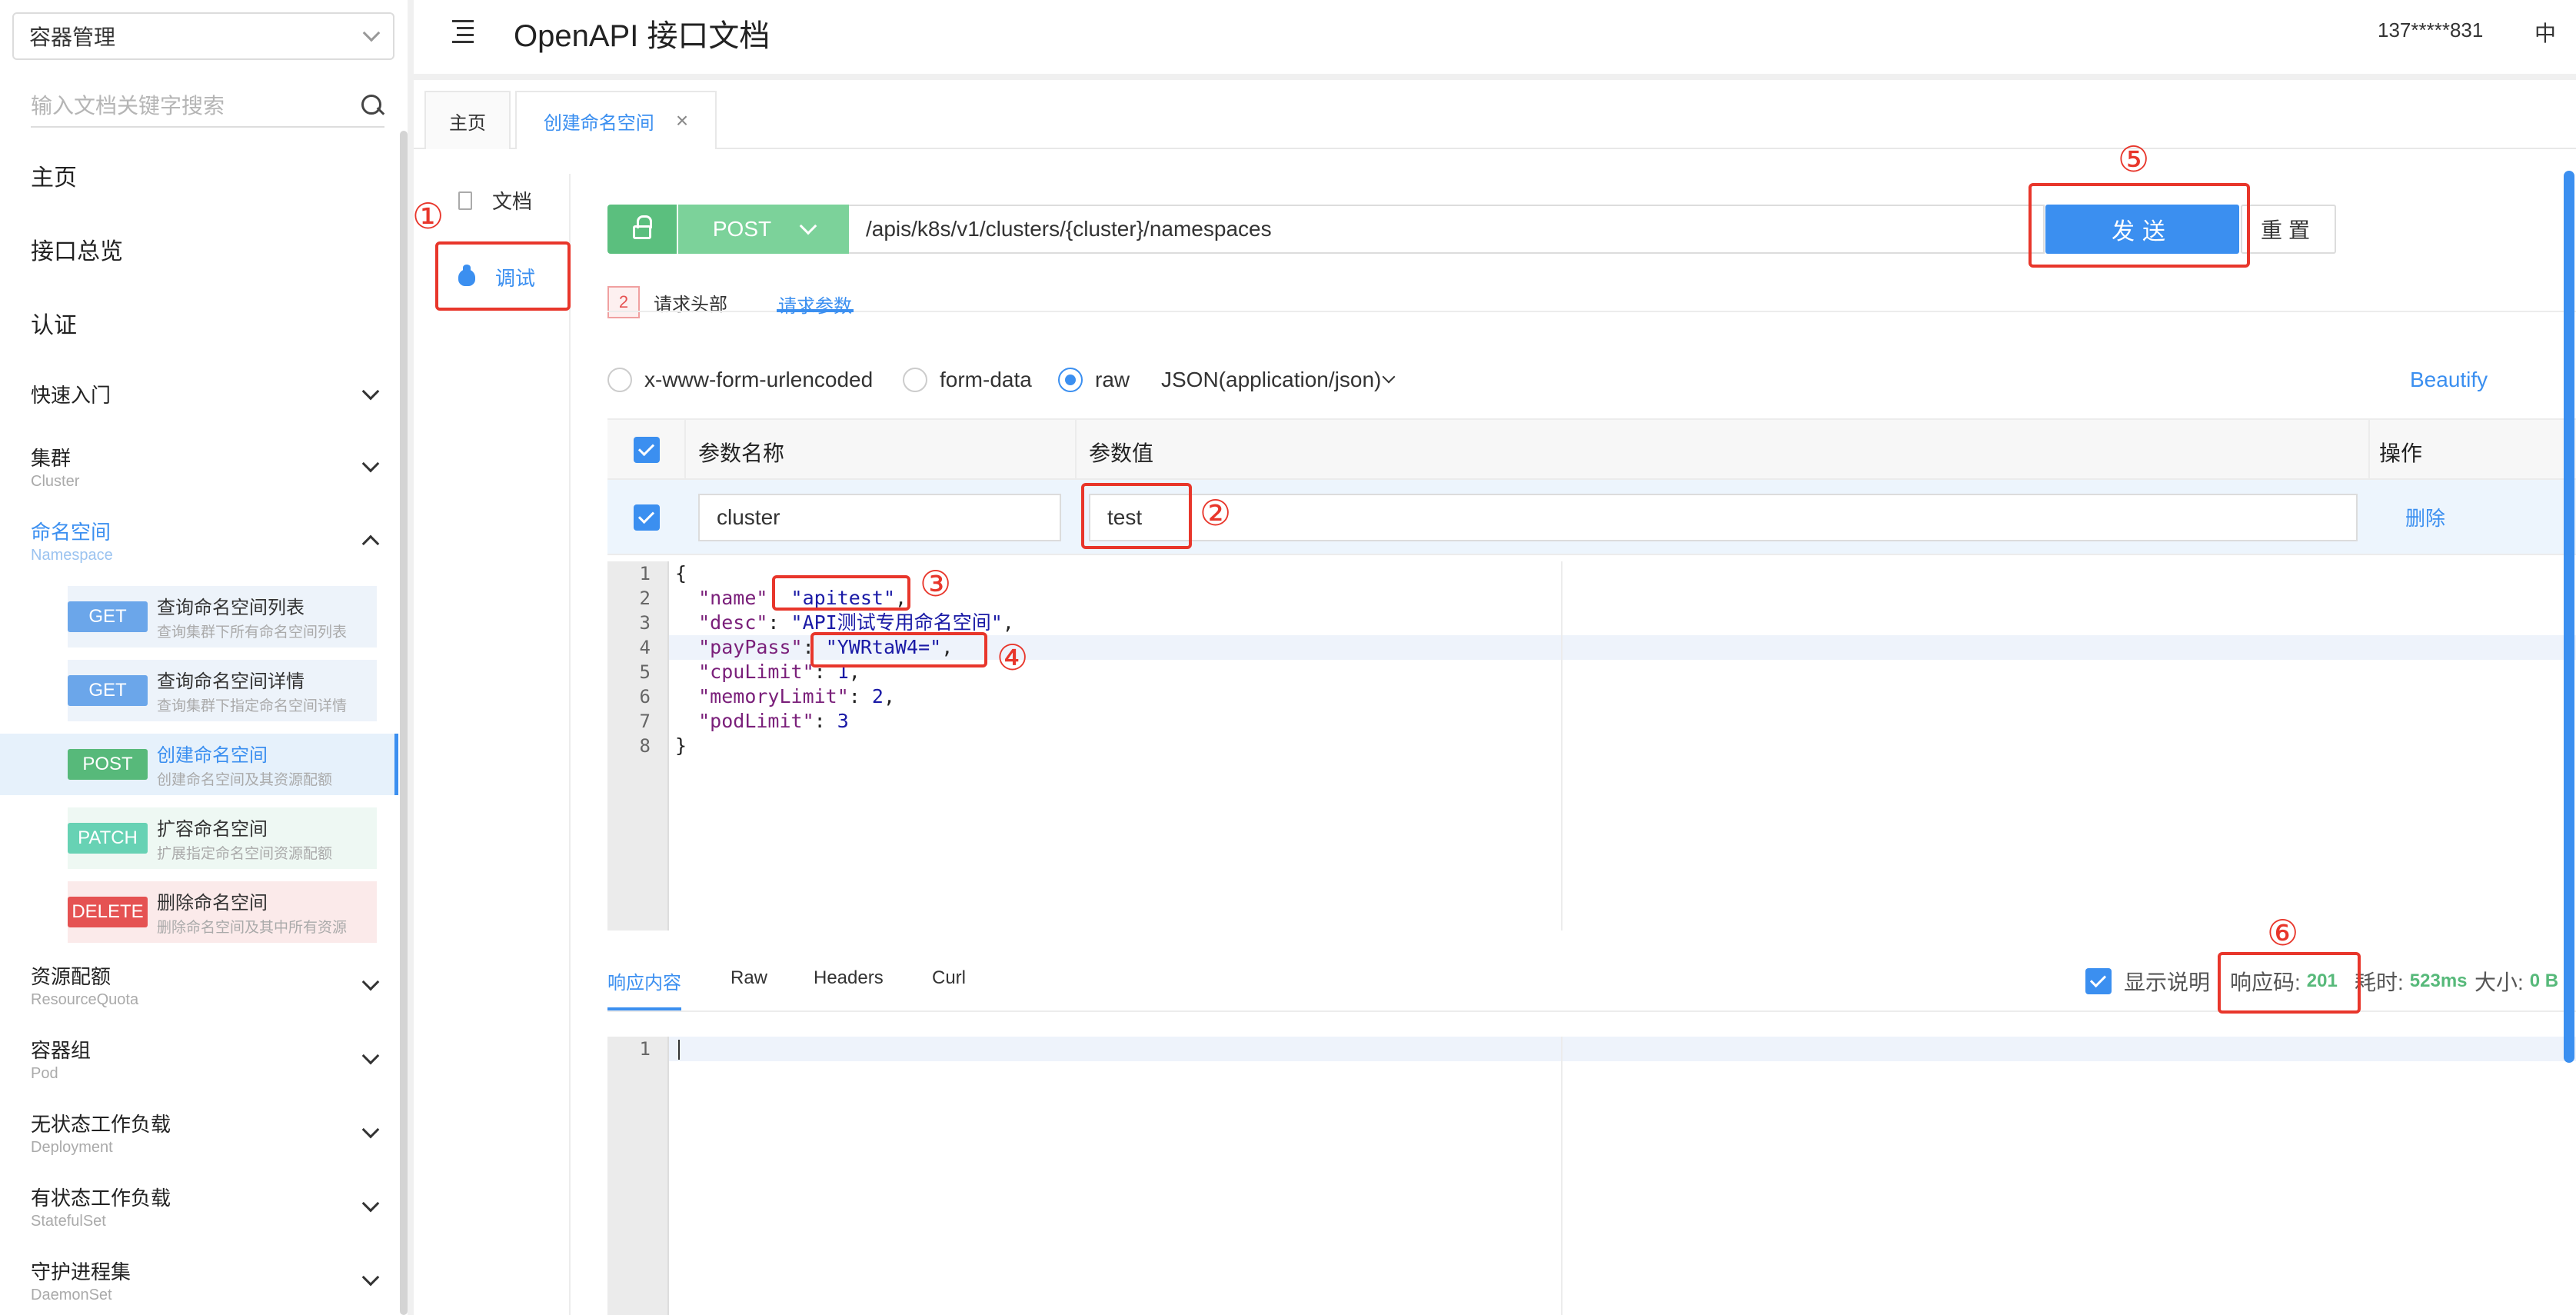  I want to click on json-value: 3, so click(843, 721).